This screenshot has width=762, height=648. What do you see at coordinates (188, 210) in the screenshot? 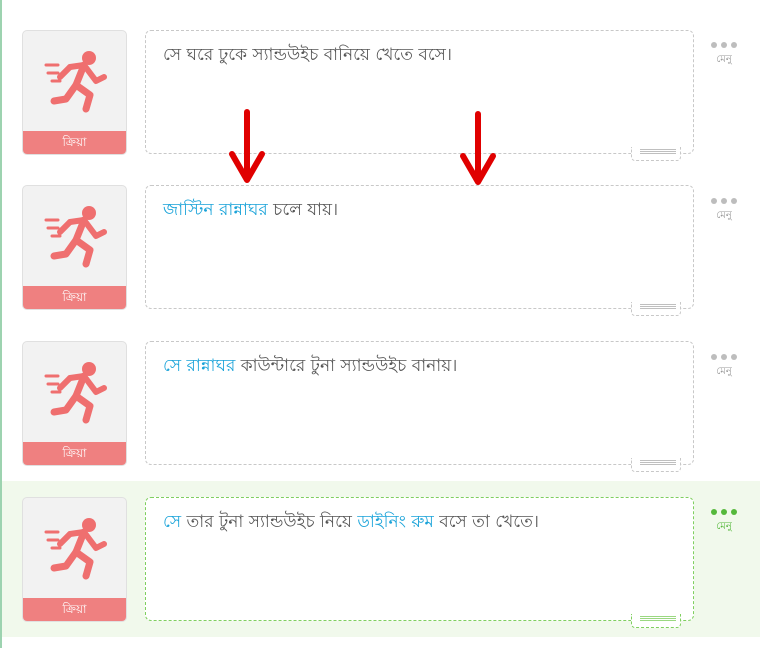
I see `character-tag: জাস্টিন` at bounding box center [188, 210].